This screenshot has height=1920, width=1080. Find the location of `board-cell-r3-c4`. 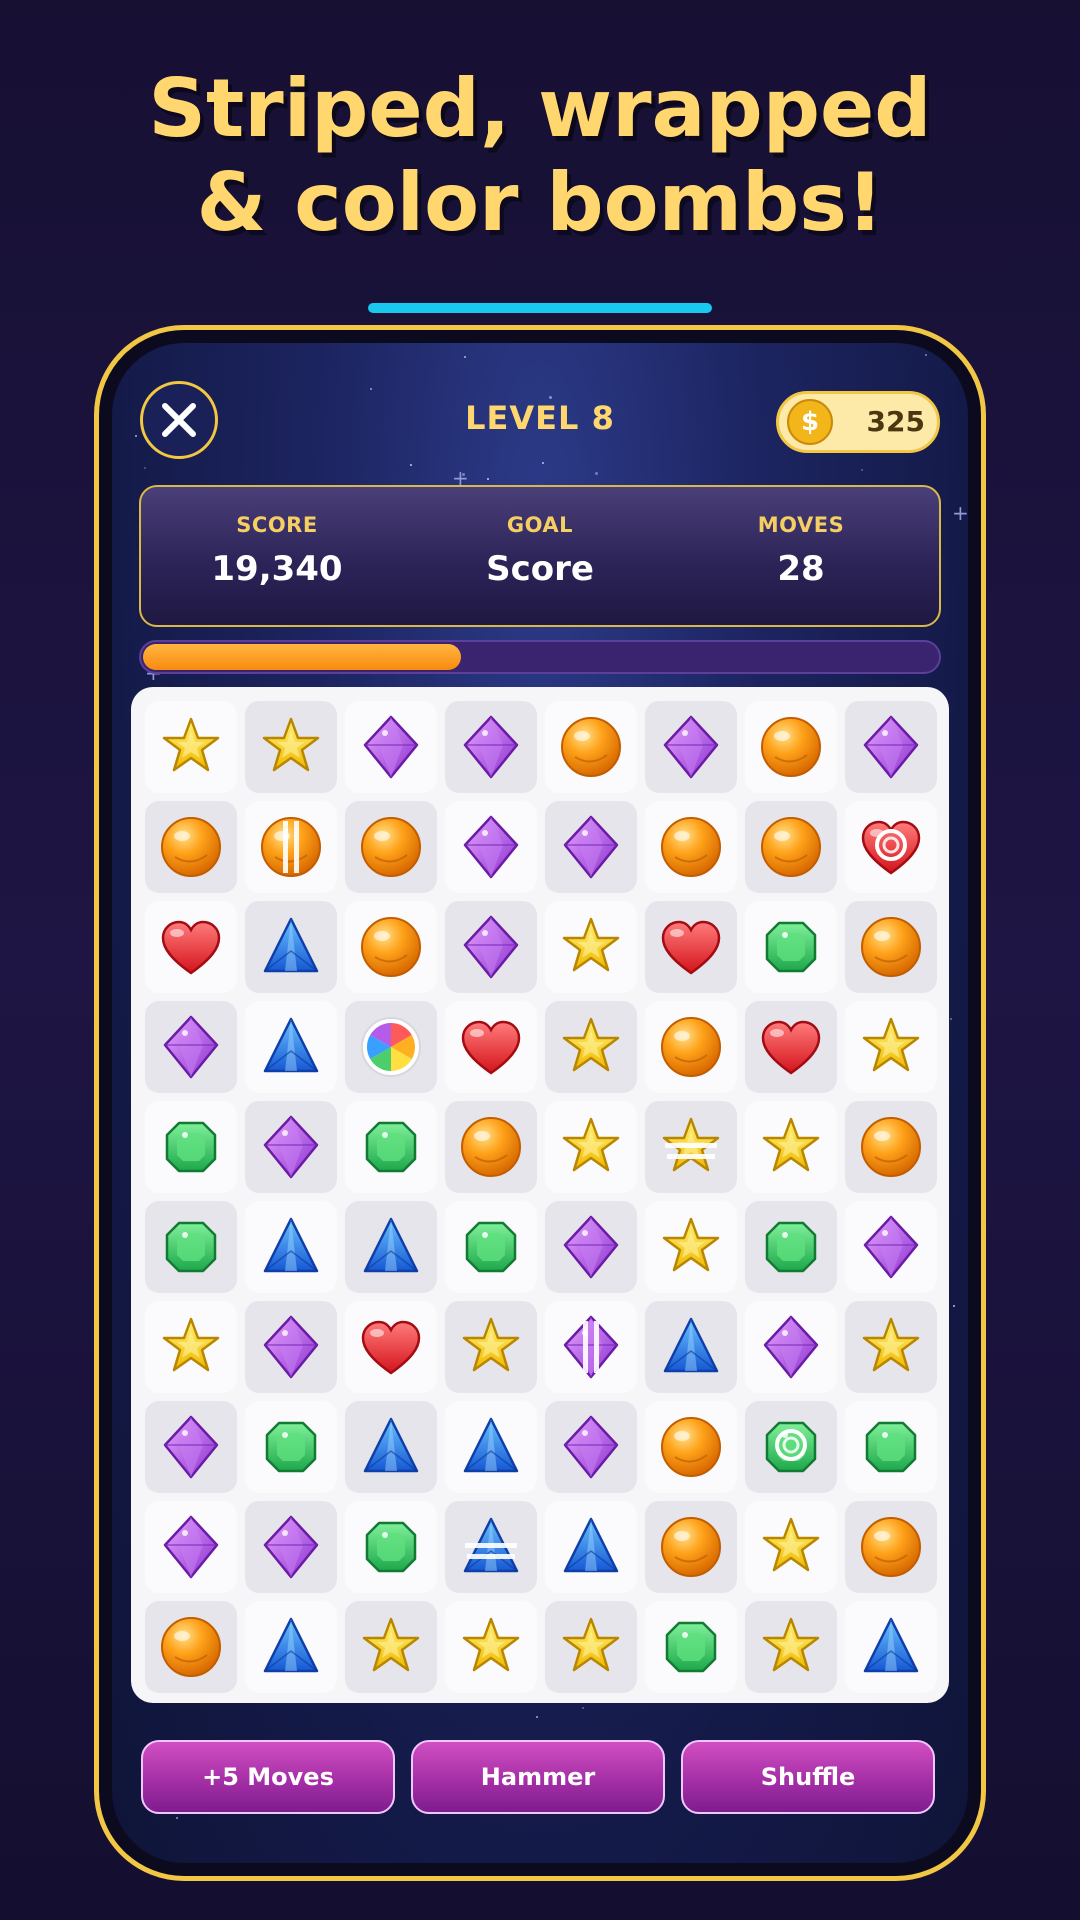

board-cell-r3-c4 is located at coordinates (491, 947).